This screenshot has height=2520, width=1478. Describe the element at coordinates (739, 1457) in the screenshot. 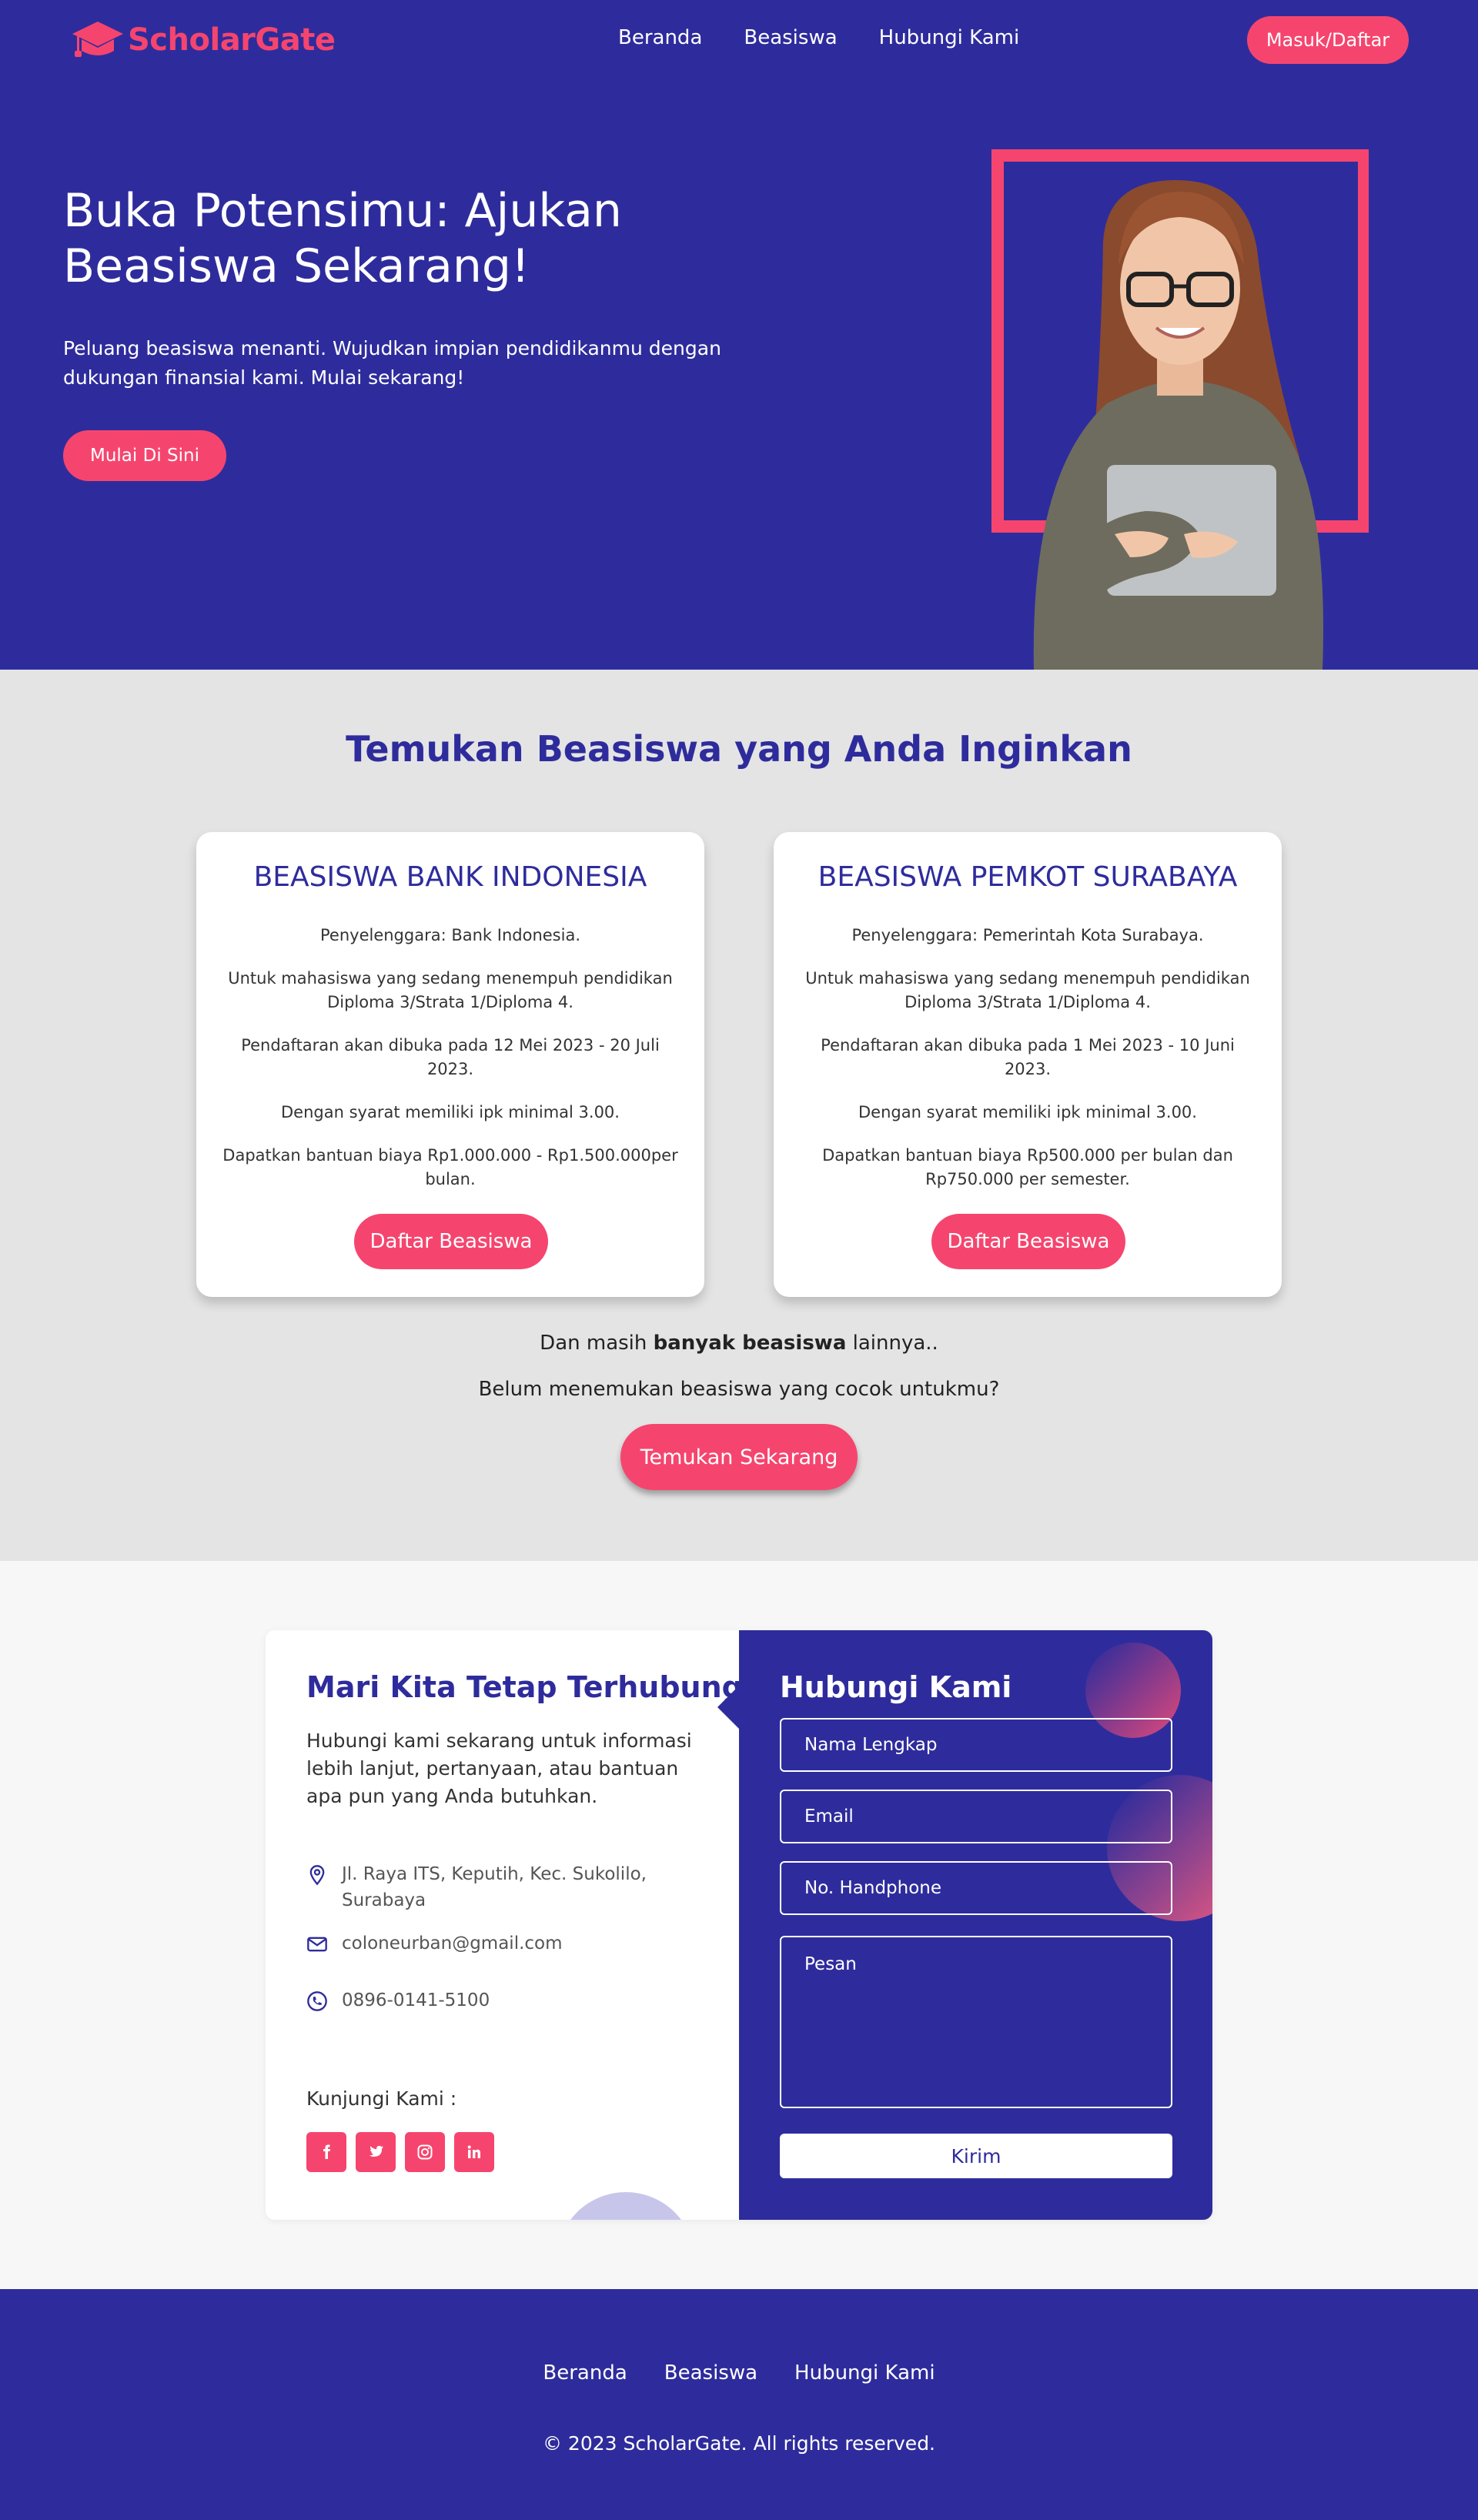

I see `find-now-button: Temukan Sekarang` at that location.